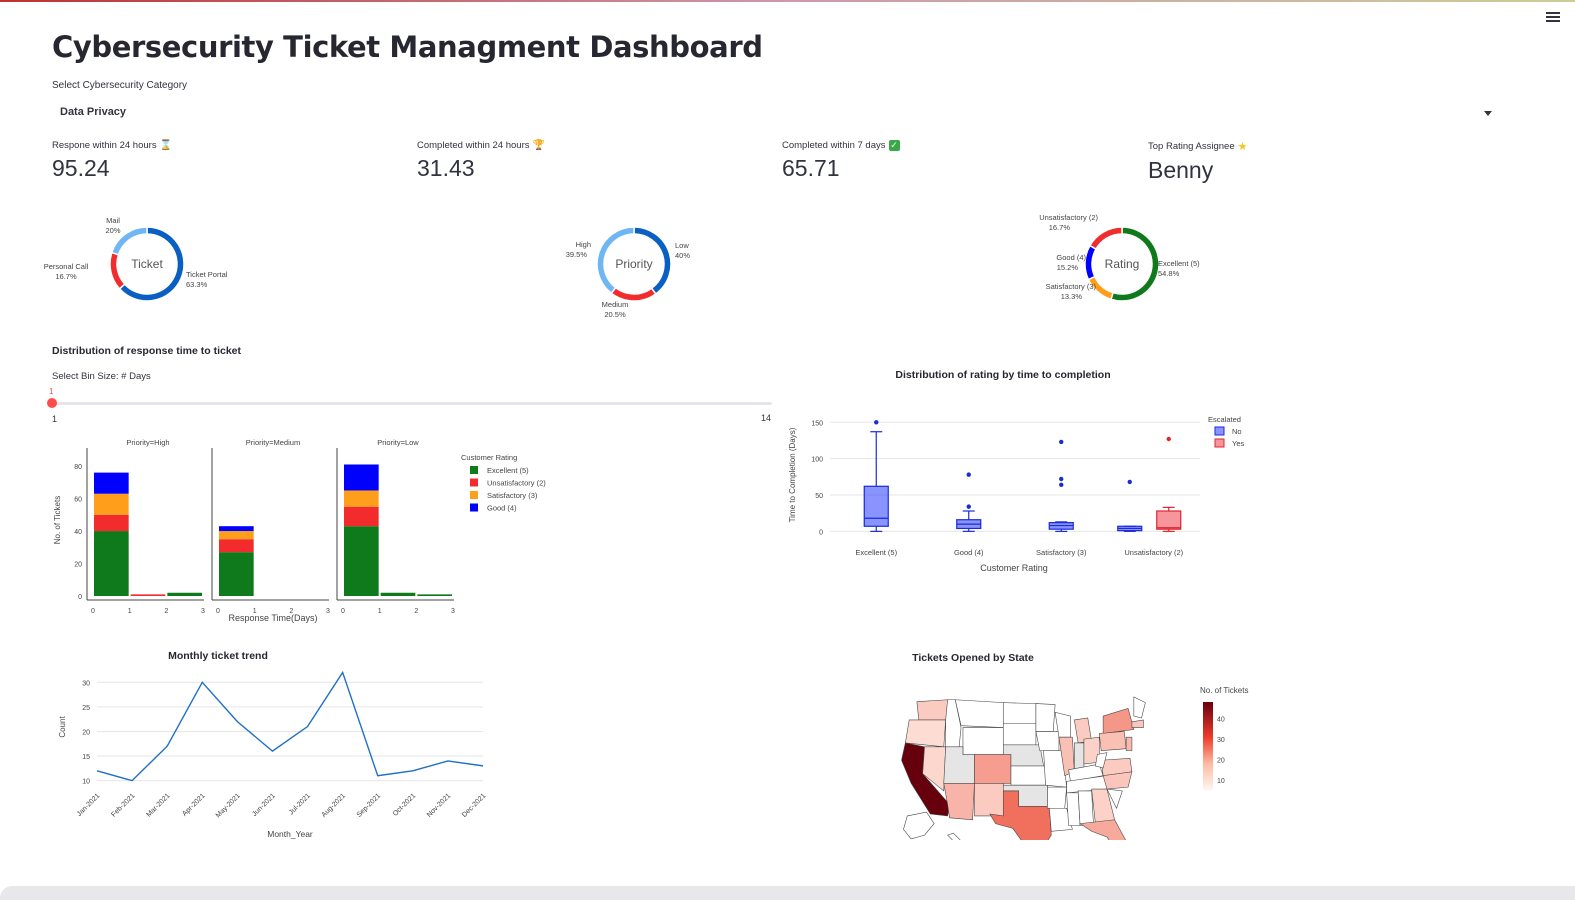 The image size is (1575, 900). What do you see at coordinates (228, 805) in the screenshot?
I see `x-tick-label: May-2021` at bounding box center [228, 805].